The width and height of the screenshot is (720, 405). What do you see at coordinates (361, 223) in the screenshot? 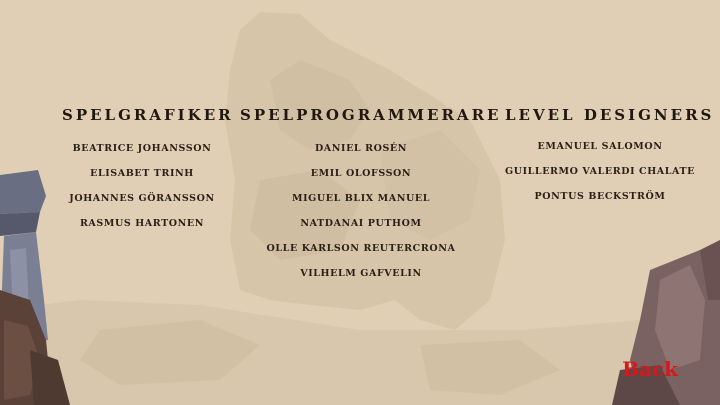
I see `credit-name: NATDANAI PUTHOM` at bounding box center [361, 223].